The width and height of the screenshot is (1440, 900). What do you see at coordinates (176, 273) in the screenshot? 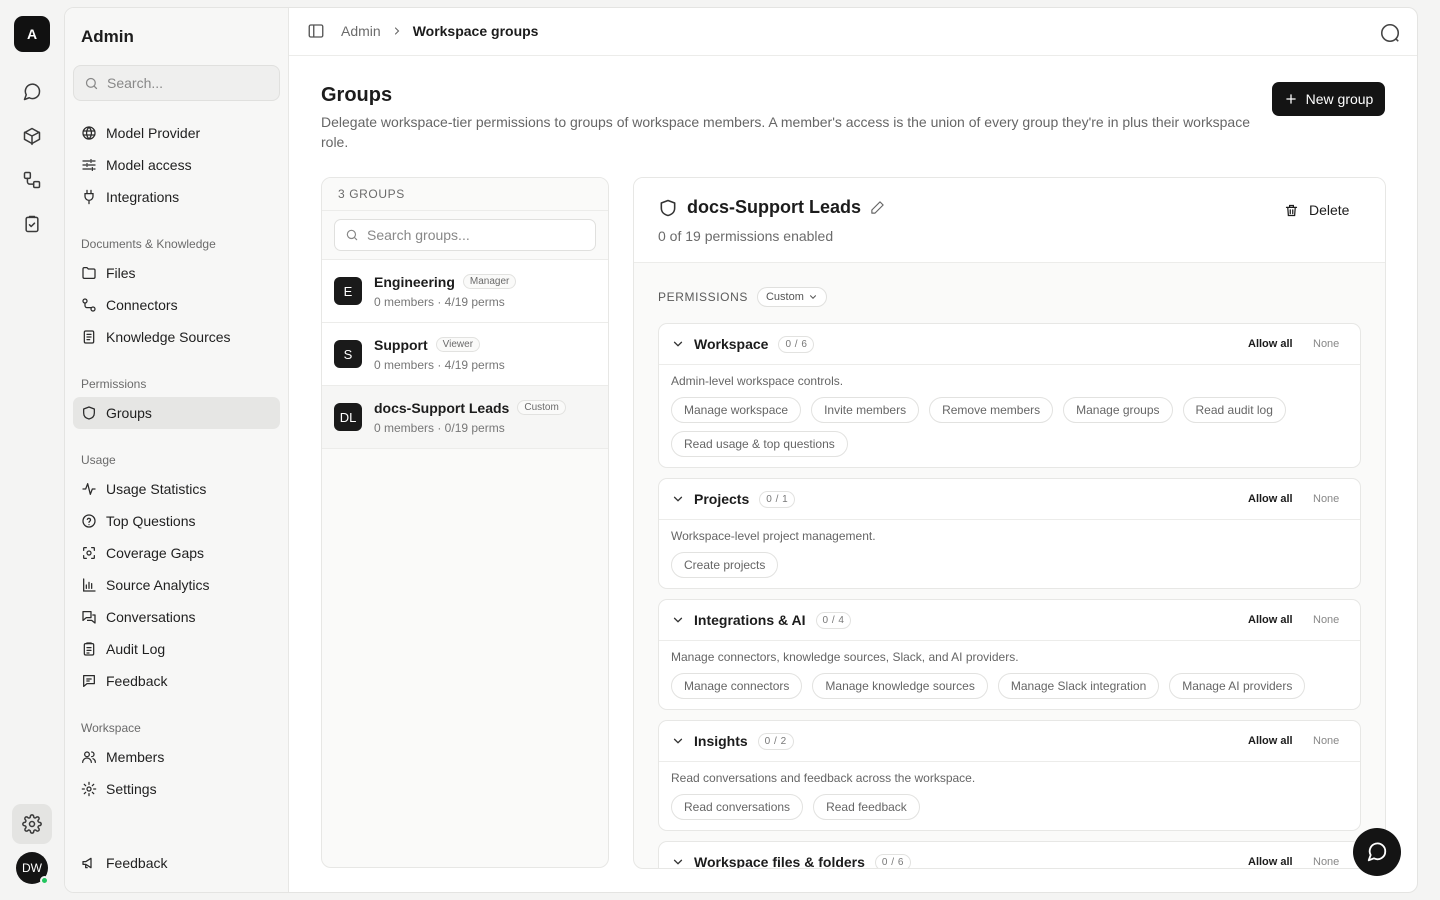
I see `sidebar-item-files: Files` at bounding box center [176, 273].